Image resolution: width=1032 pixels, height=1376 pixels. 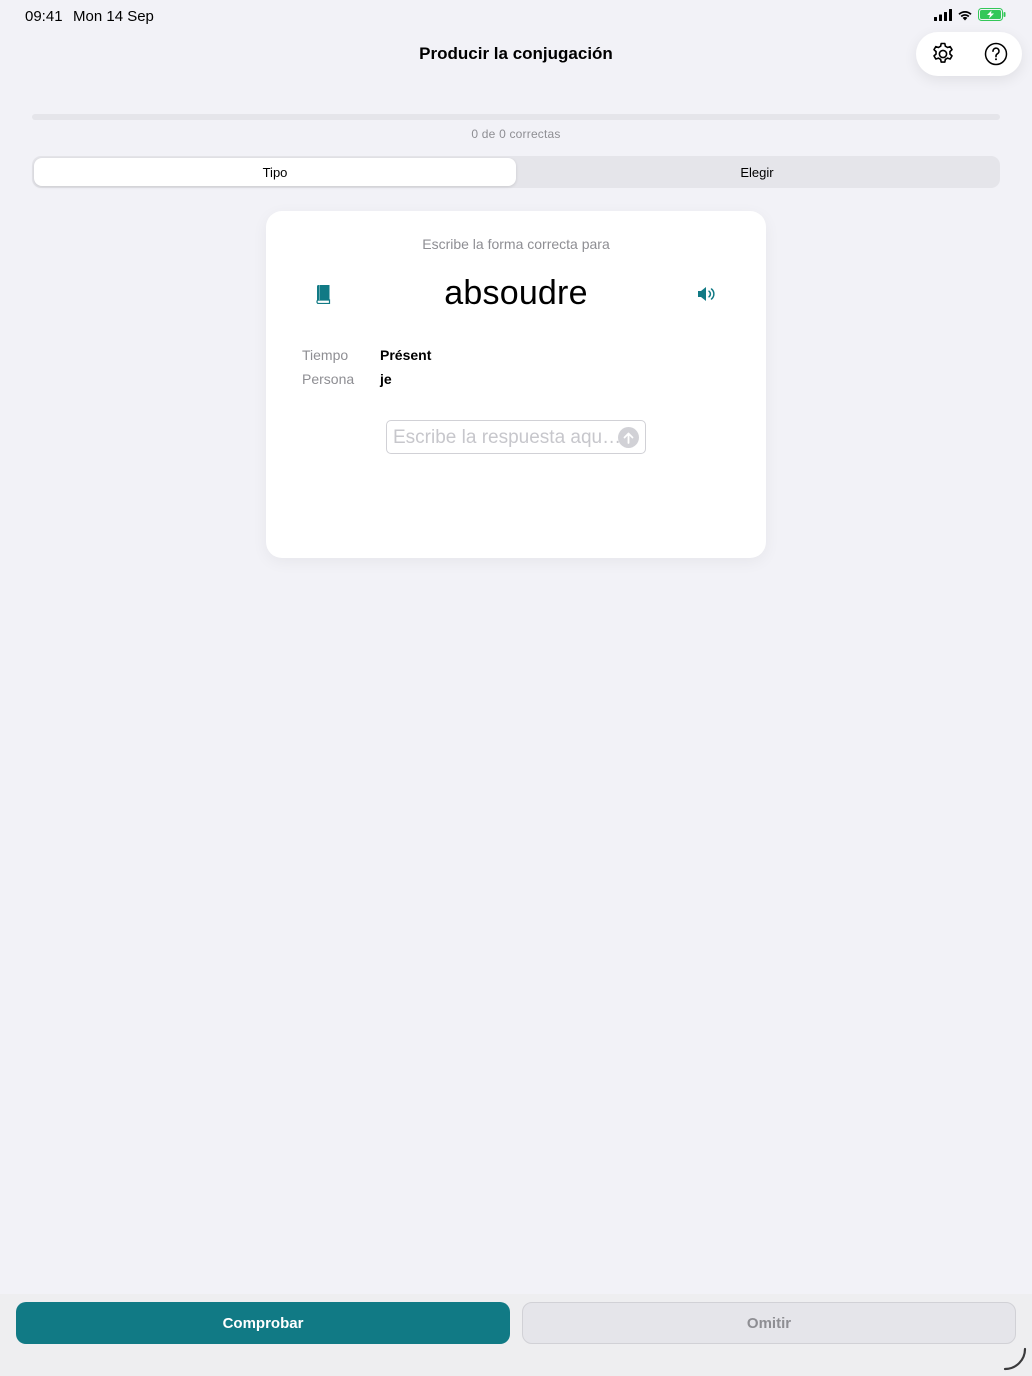 I want to click on settings-button, so click(x=943, y=54).